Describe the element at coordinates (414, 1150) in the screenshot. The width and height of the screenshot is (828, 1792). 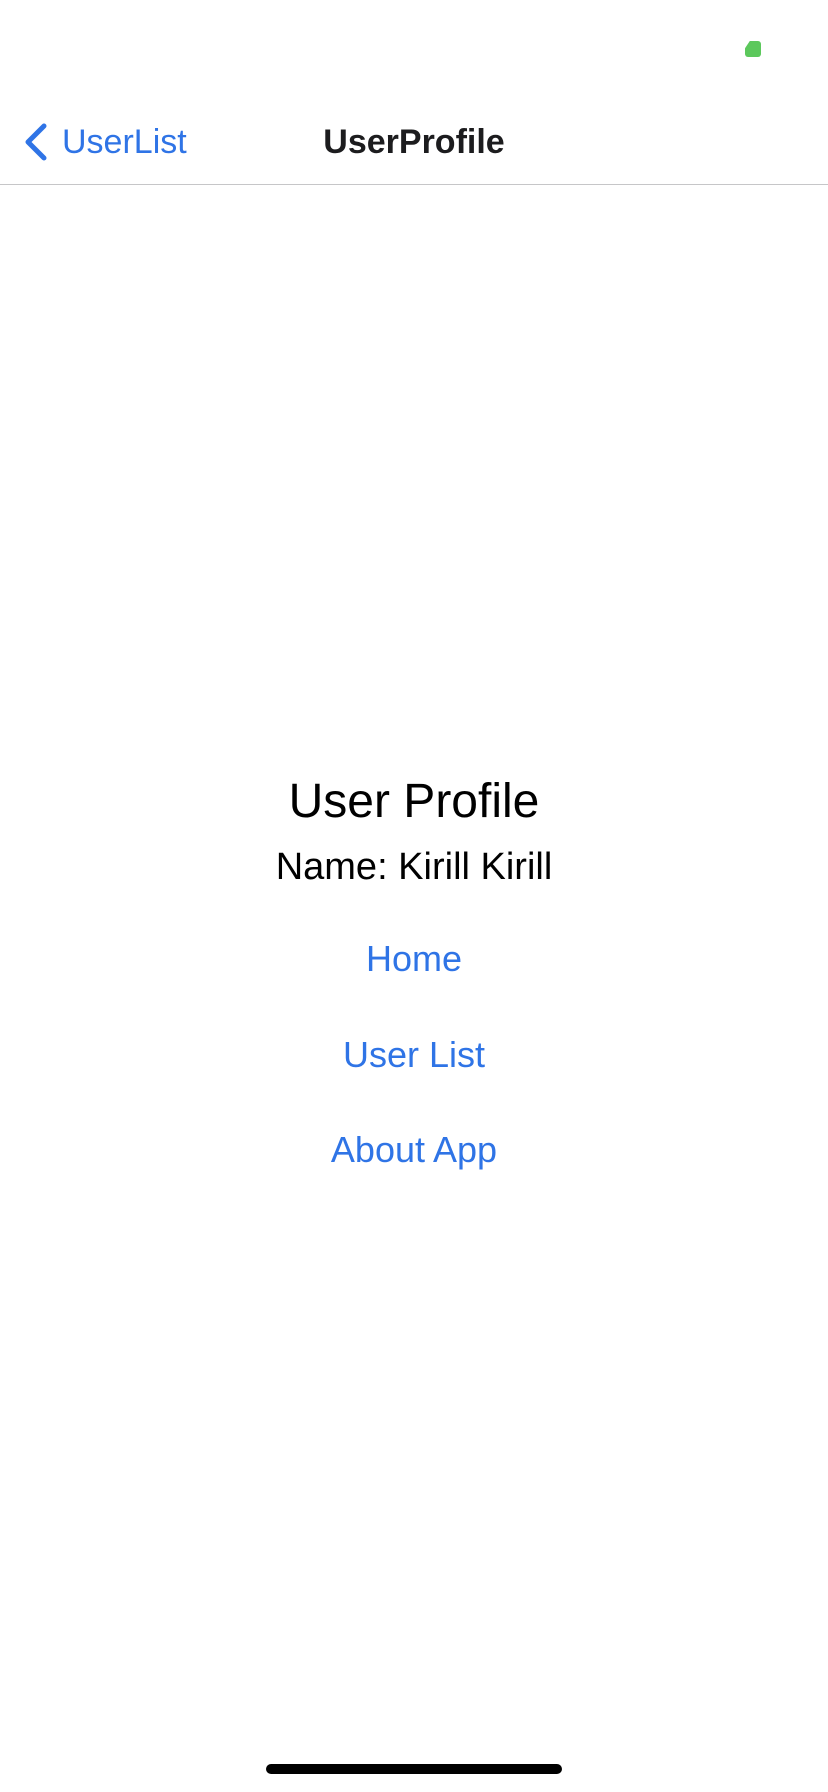
I see `about-app-link: About App` at that location.